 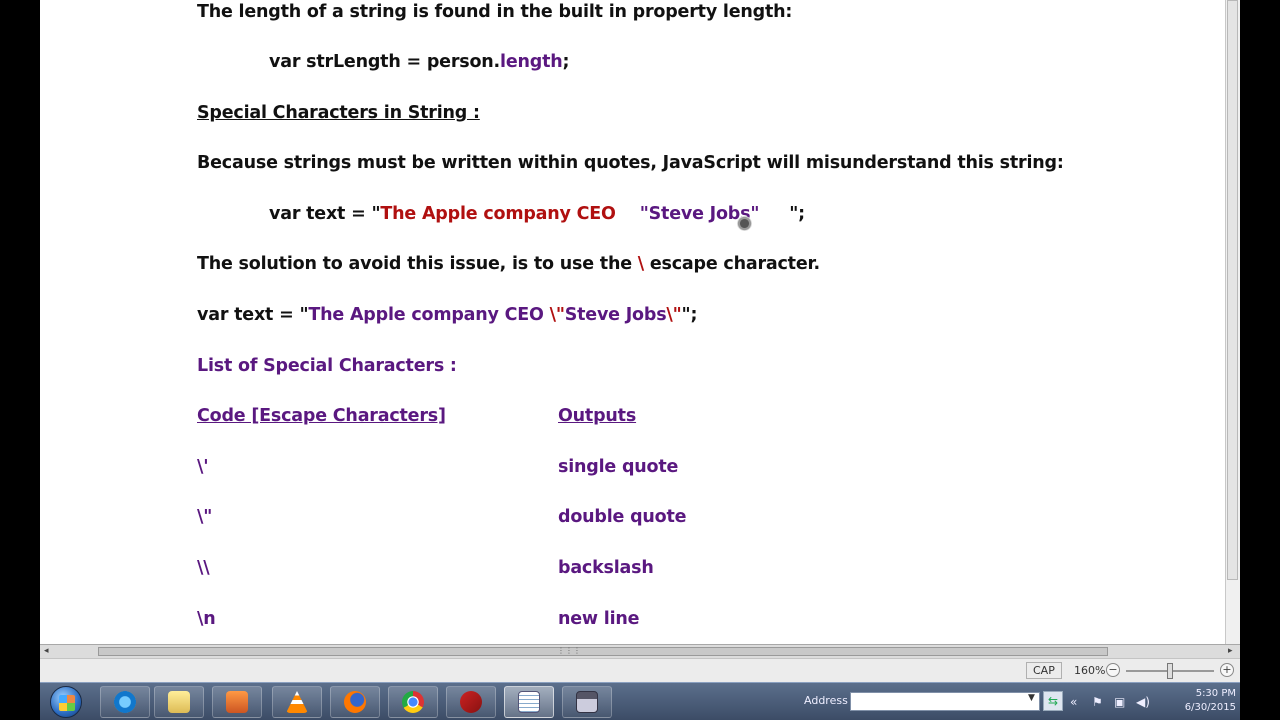 What do you see at coordinates (826, 700) in the screenshot?
I see `address-label: Address` at bounding box center [826, 700].